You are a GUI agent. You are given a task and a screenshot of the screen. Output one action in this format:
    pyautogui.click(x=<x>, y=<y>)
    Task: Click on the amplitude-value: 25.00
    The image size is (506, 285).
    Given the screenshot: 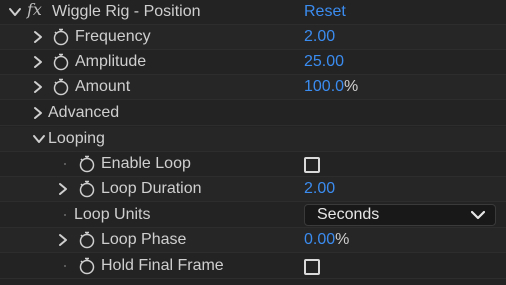 What is the action you would take?
    pyautogui.click(x=324, y=62)
    